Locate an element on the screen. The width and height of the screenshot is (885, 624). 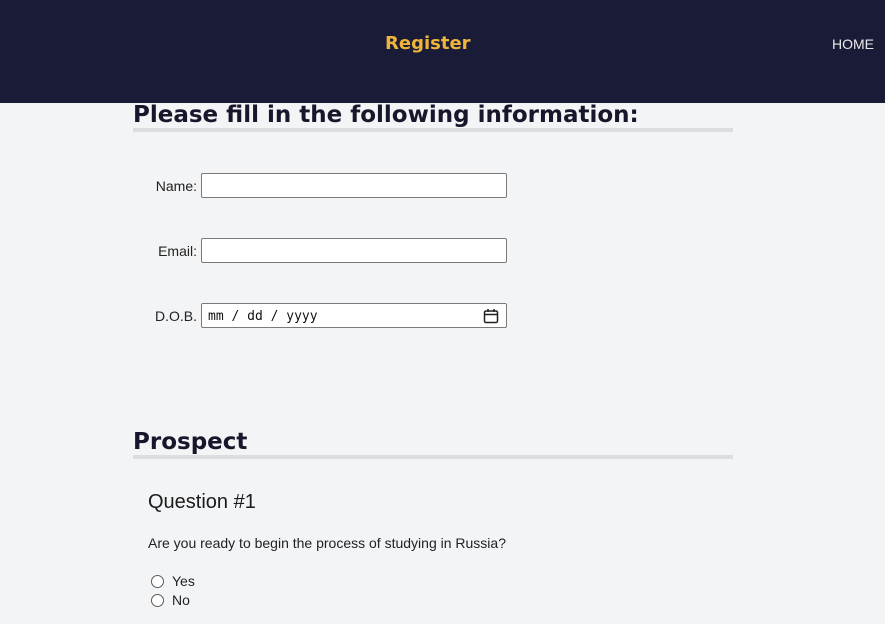
dob-date-field: mm / dd / yyyy is located at coordinates (354, 315).